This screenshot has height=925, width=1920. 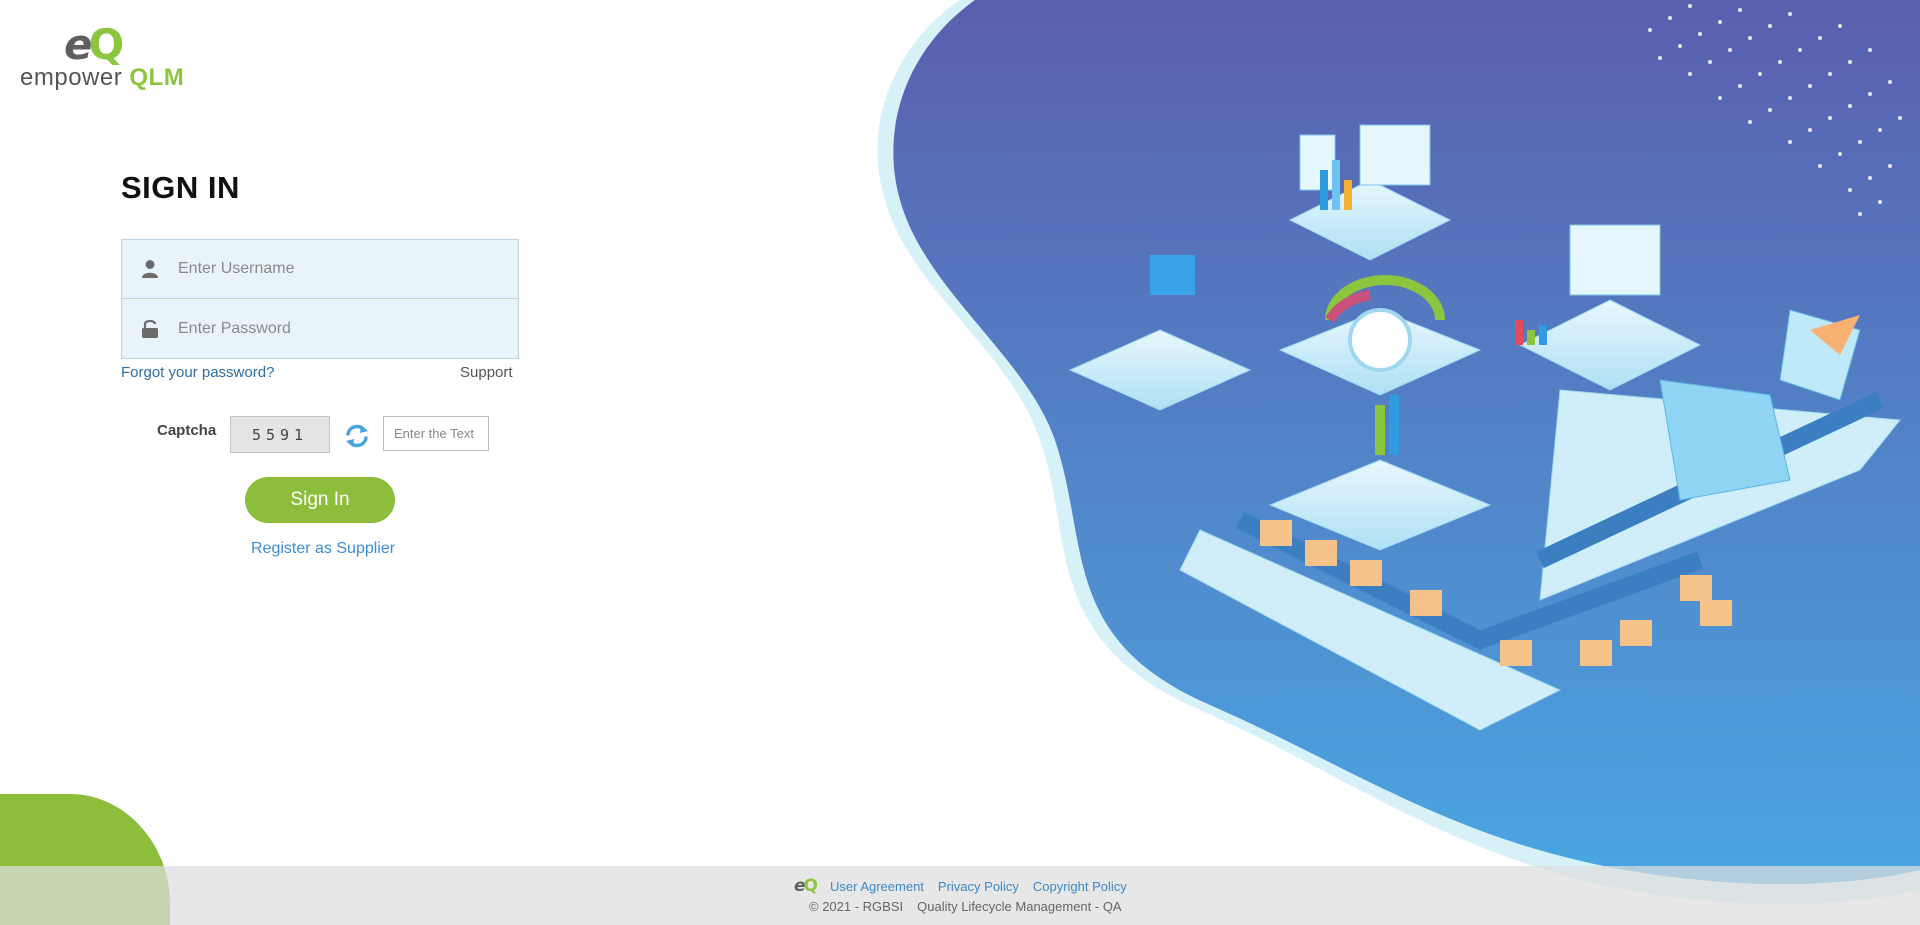 What do you see at coordinates (338, 328) in the screenshot?
I see `password-input` at bounding box center [338, 328].